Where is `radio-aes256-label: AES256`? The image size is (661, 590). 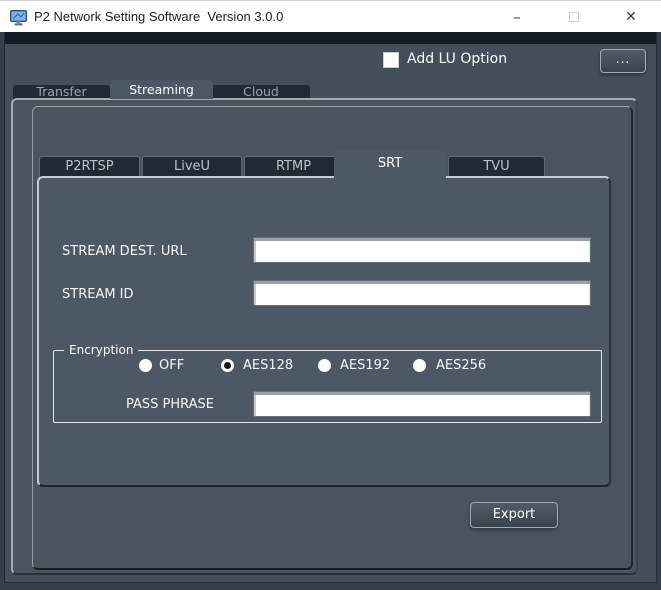 radio-aes256-label: AES256 is located at coordinates (461, 365).